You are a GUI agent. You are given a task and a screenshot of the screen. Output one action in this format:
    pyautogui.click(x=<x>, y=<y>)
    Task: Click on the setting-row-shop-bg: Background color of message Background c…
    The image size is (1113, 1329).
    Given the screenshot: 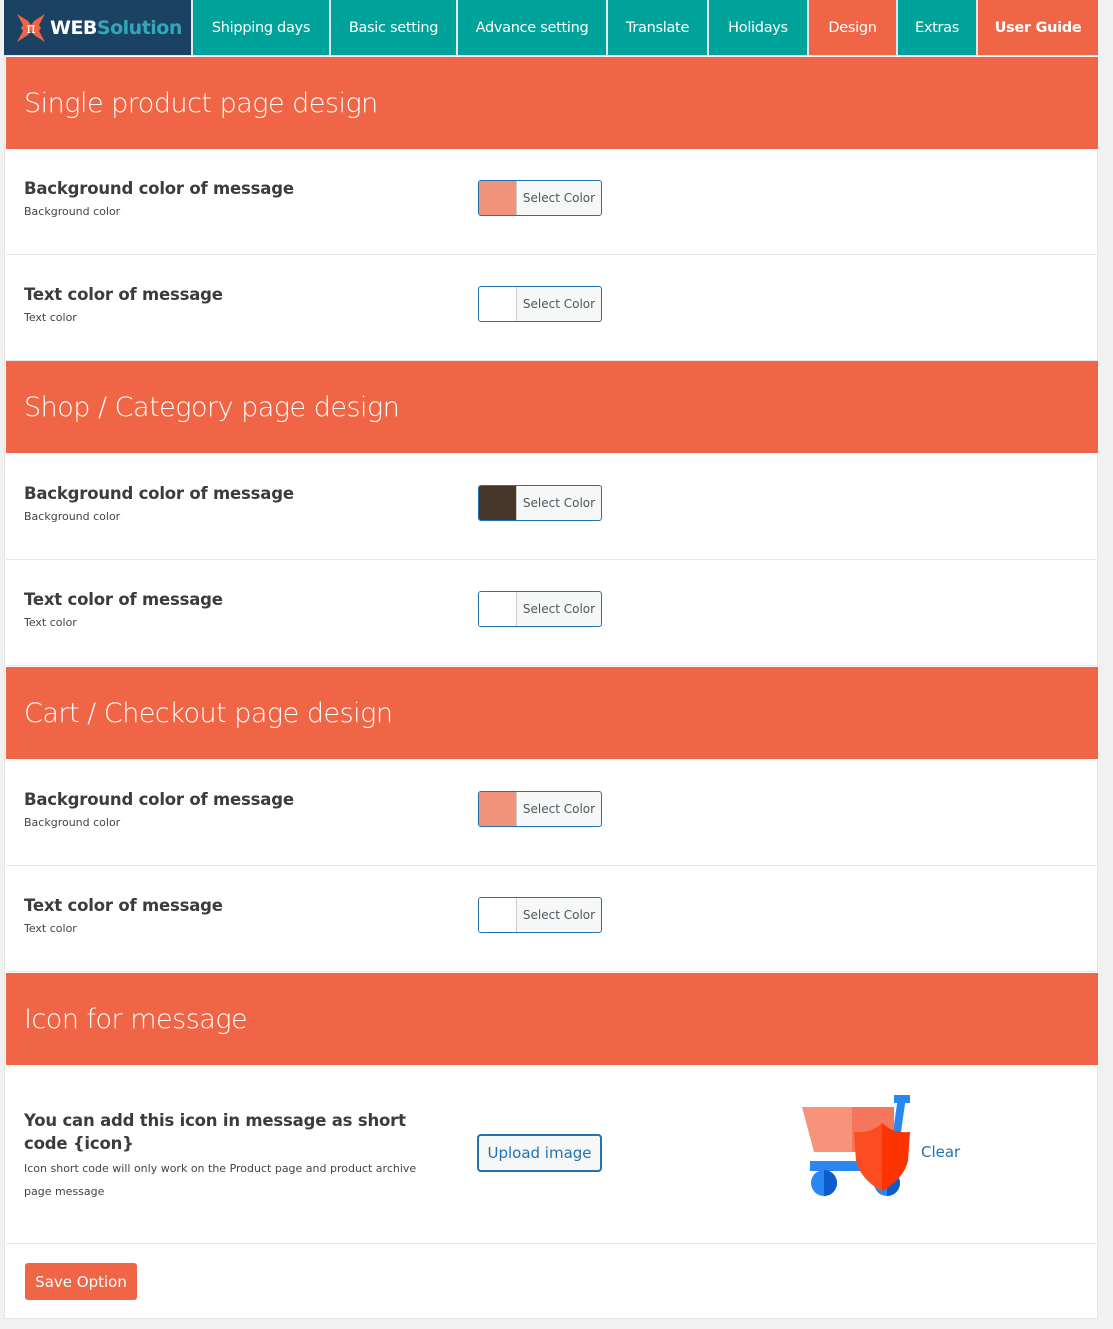 What is the action you would take?
    pyautogui.click(x=552, y=507)
    